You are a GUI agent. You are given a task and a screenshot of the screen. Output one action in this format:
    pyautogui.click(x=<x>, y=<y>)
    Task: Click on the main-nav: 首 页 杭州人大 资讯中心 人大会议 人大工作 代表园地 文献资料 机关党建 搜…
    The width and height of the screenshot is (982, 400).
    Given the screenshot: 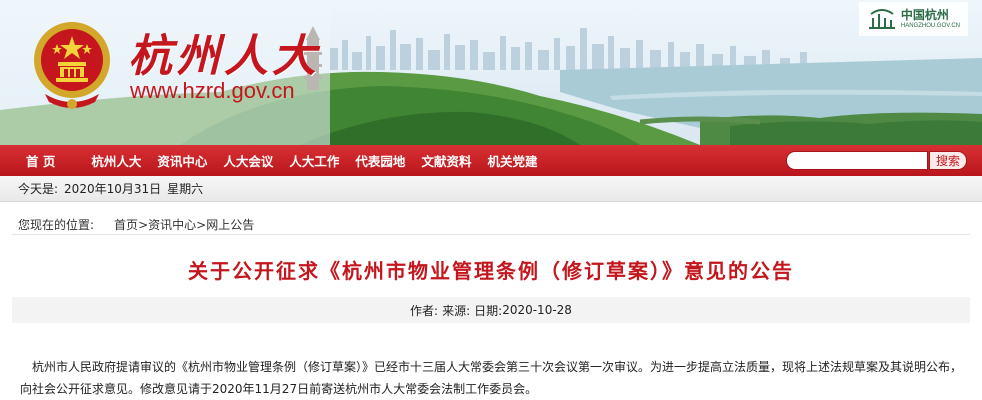 What is the action you would take?
    pyautogui.click(x=491, y=160)
    